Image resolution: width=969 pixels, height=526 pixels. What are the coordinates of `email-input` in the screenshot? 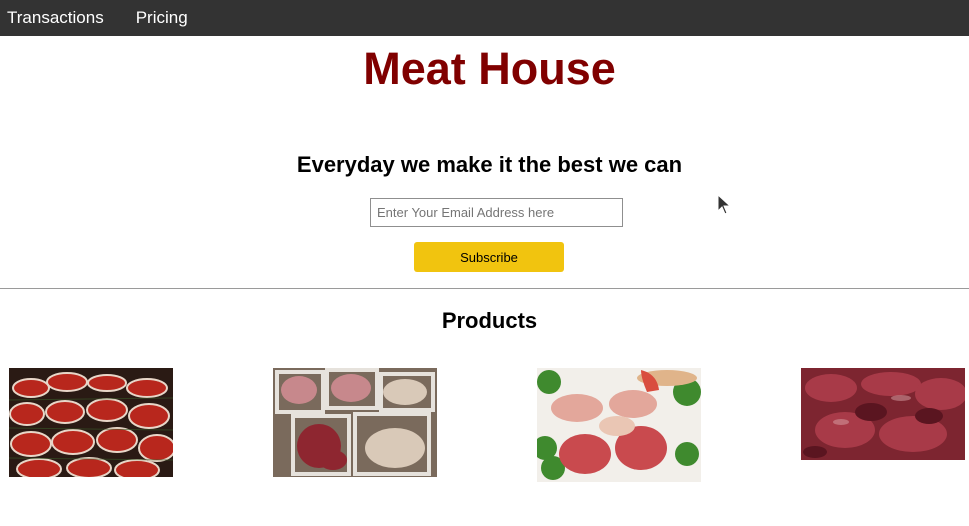 It's located at (496, 212).